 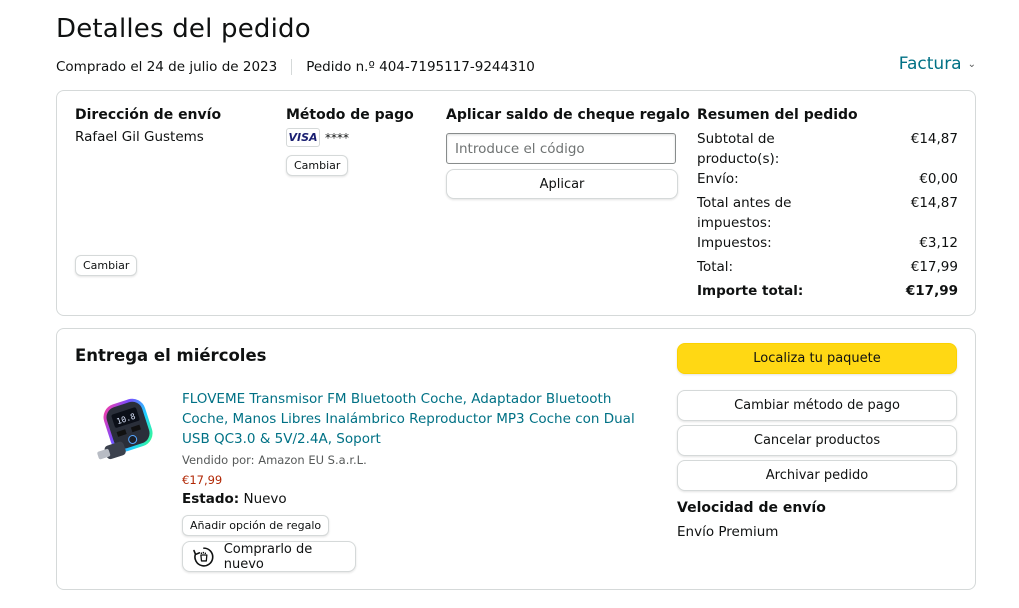 I want to click on track-package-button: Localiza tu paquete, so click(x=817, y=358).